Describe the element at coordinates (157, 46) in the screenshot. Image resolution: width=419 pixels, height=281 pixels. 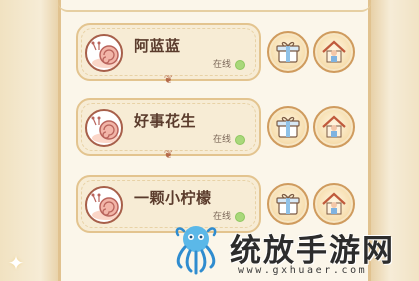
I see `friend-name: 阿蓝蓝` at that location.